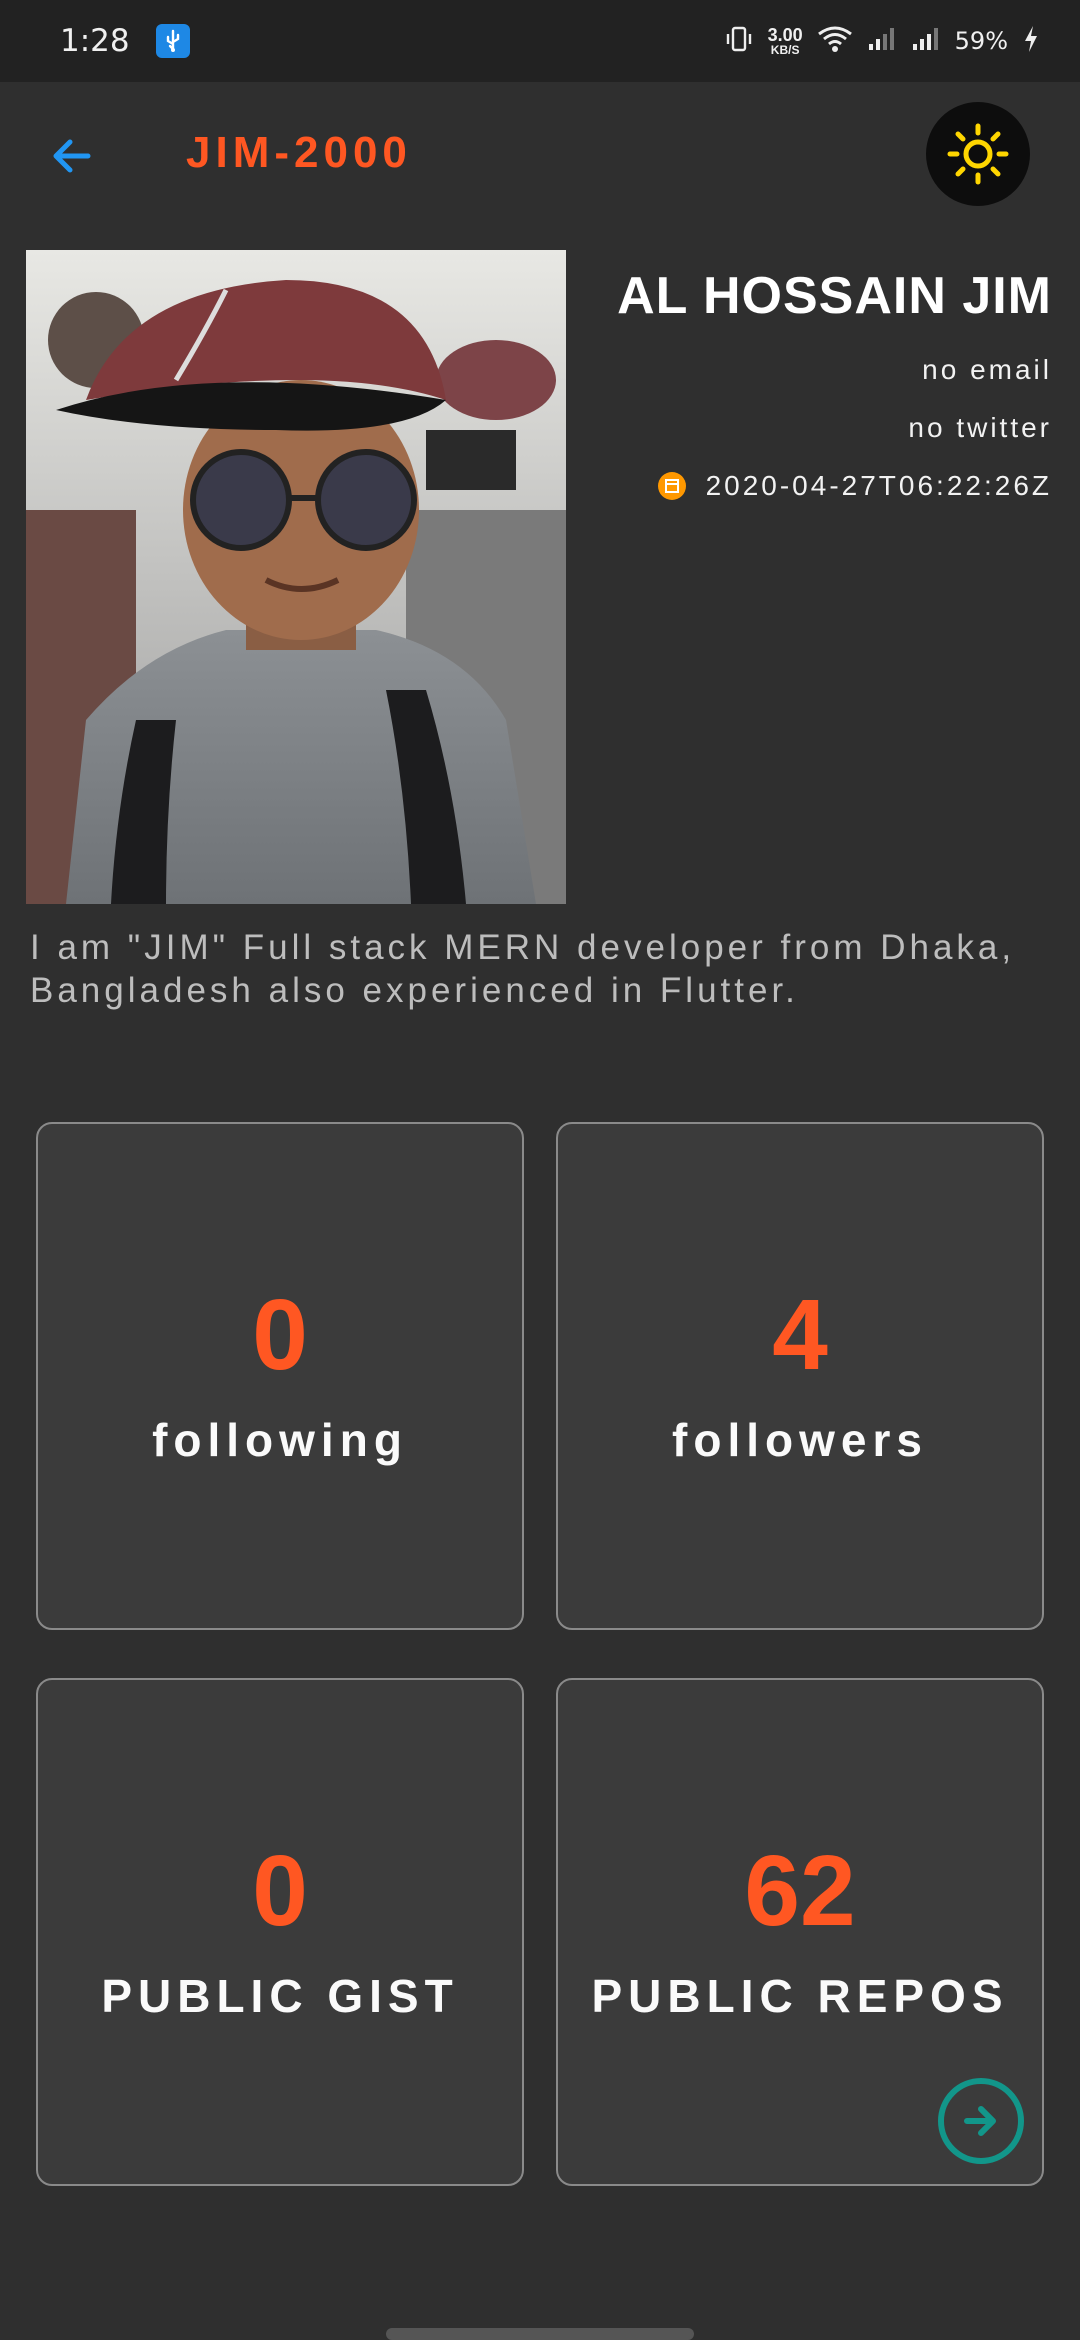 This screenshot has height=2340, width=1080. I want to click on status-bar: 1:28 3.00 KB/S 59%, so click(540, 41).